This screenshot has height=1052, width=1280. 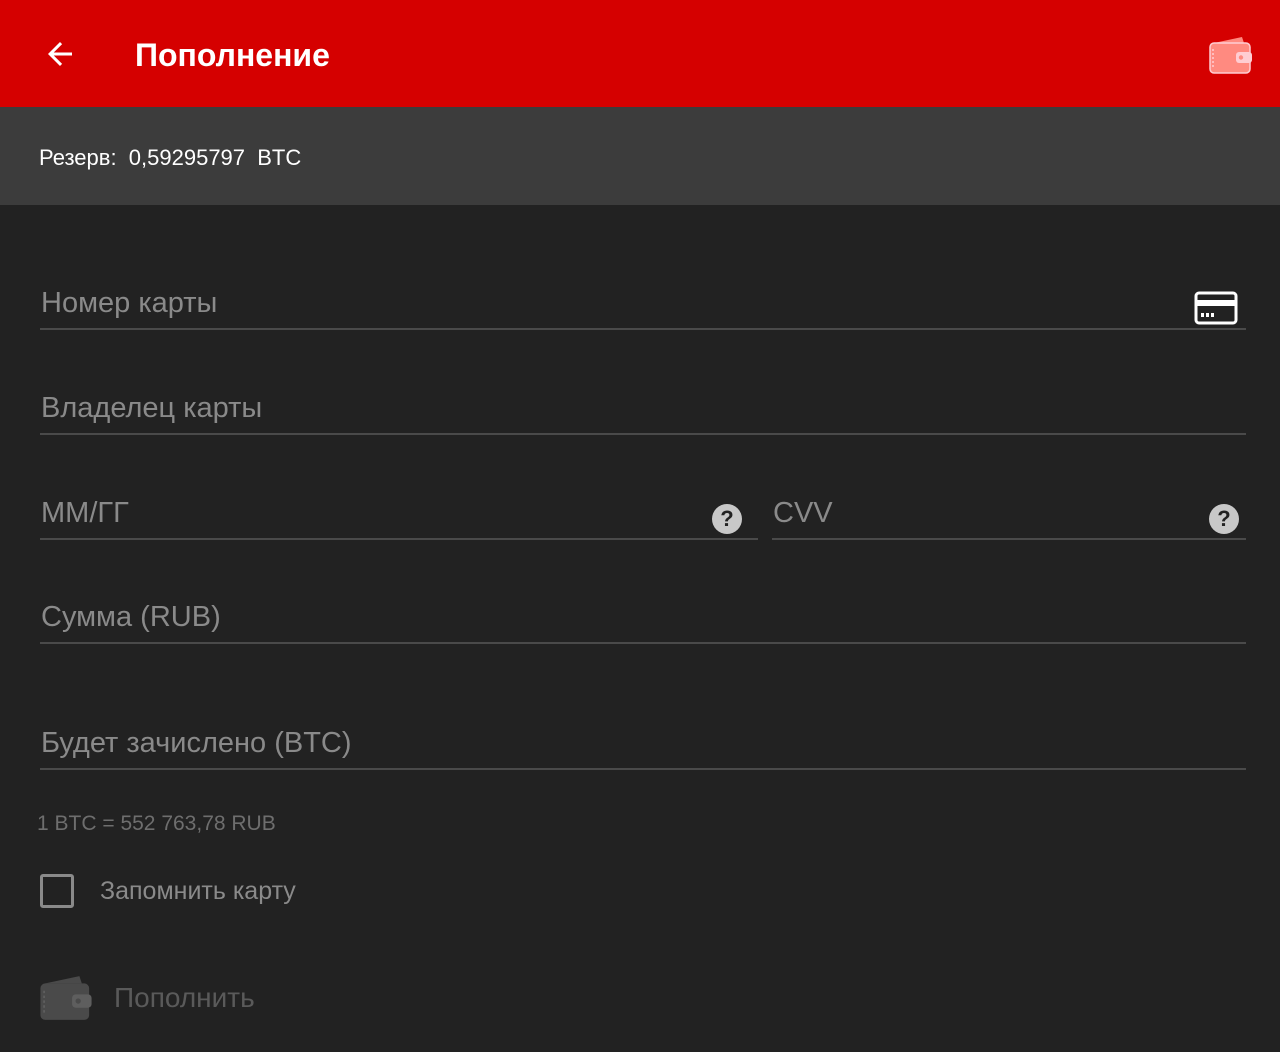 What do you see at coordinates (727, 519) in the screenshot?
I see `expiry-help-icon: ?` at bounding box center [727, 519].